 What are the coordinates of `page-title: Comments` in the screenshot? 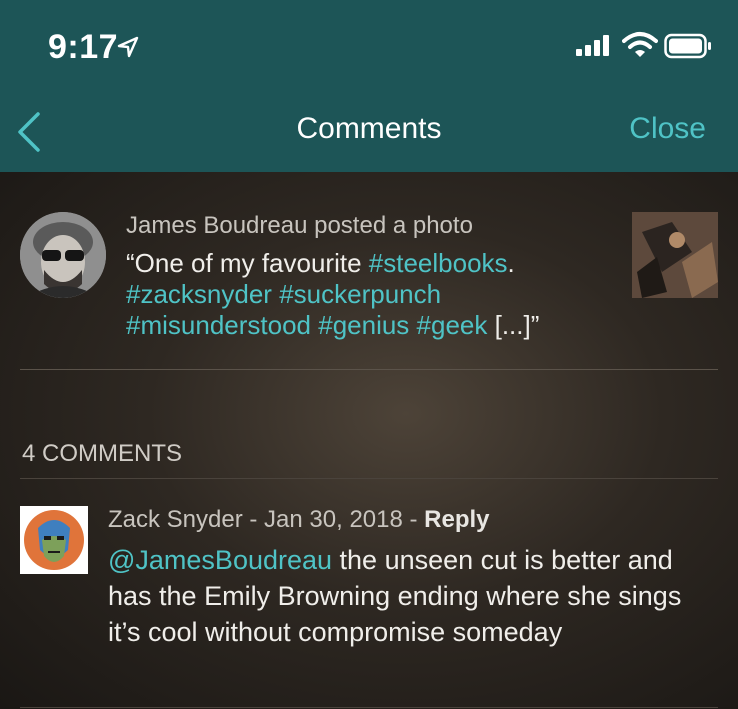 It's located at (369, 128).